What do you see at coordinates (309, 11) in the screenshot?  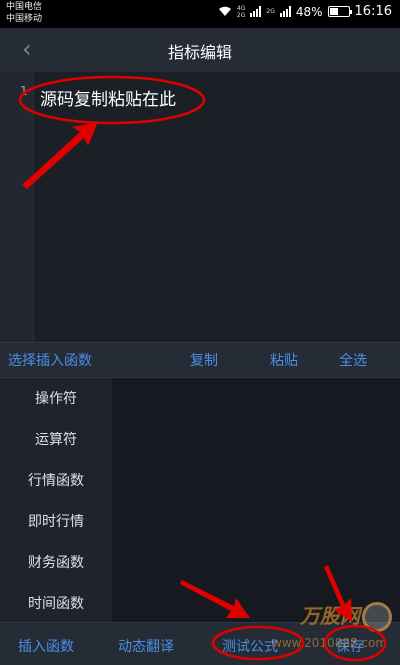 I see `battery-percent: 48%` at bounding box center [309, 11].